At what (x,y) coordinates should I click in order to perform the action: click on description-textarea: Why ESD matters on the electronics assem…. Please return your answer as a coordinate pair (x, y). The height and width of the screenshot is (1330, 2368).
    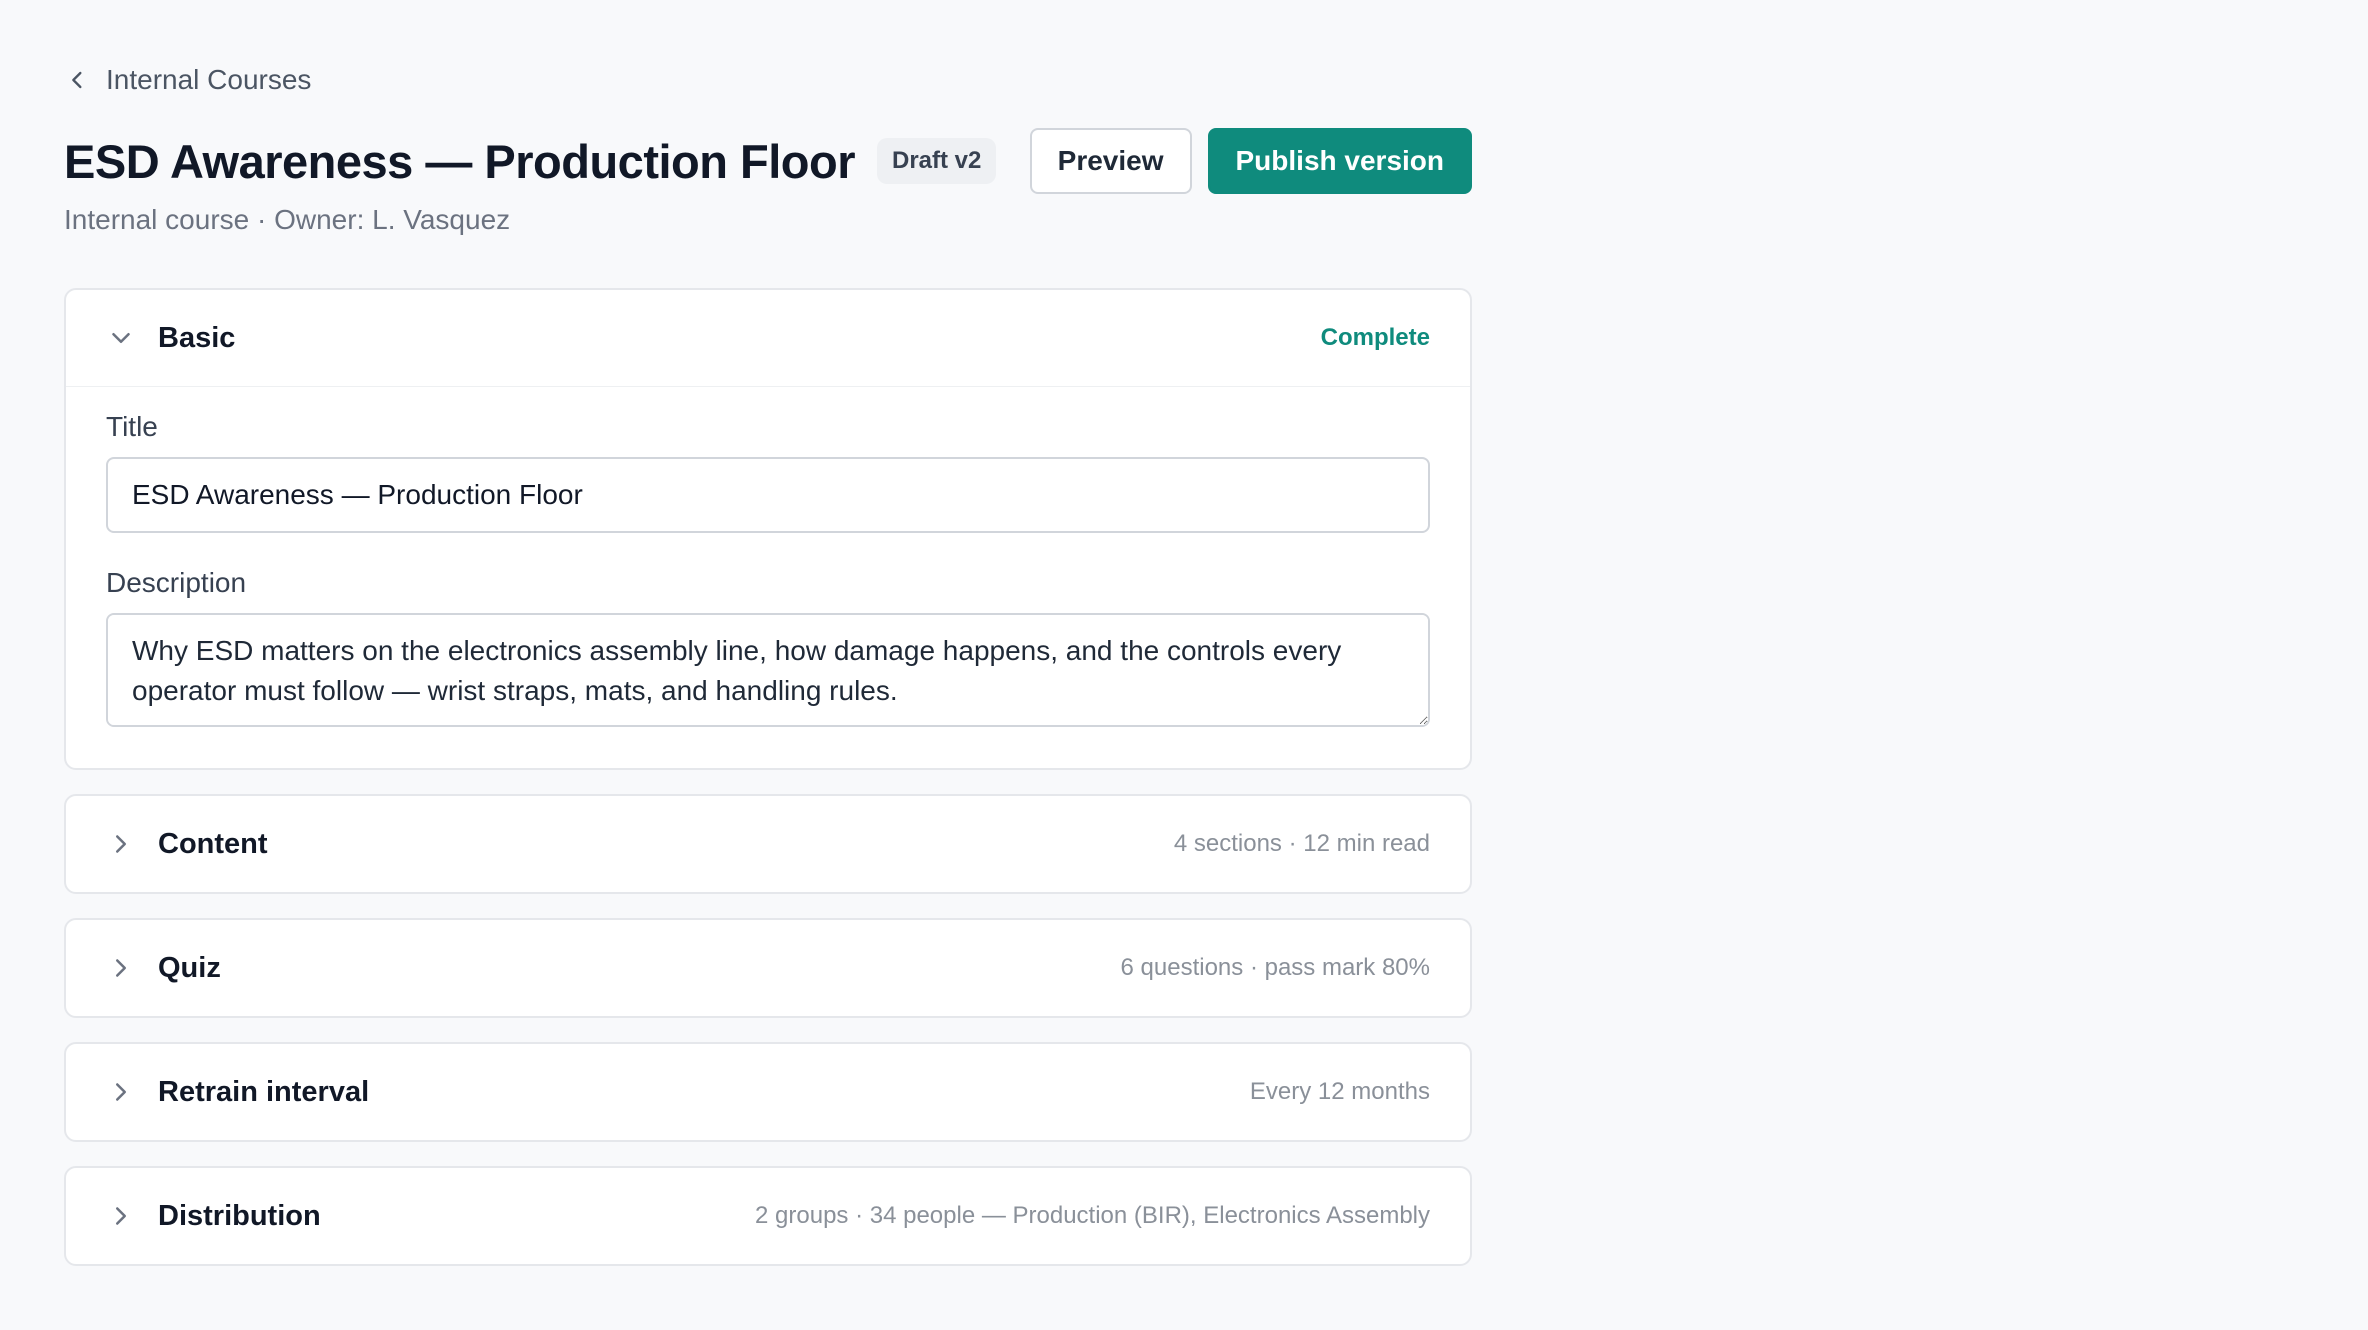
    Looking at the image, I should click on (768, 670).